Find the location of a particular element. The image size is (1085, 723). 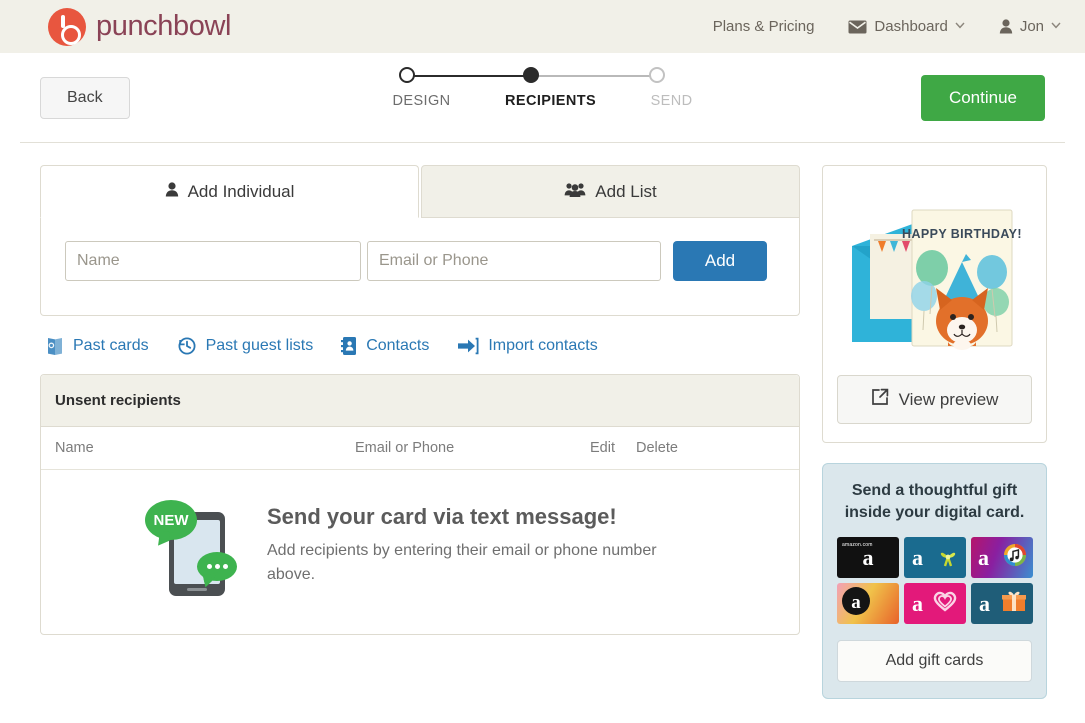

brand-wordmark: punchbowl is located at coordinates (164, 26).